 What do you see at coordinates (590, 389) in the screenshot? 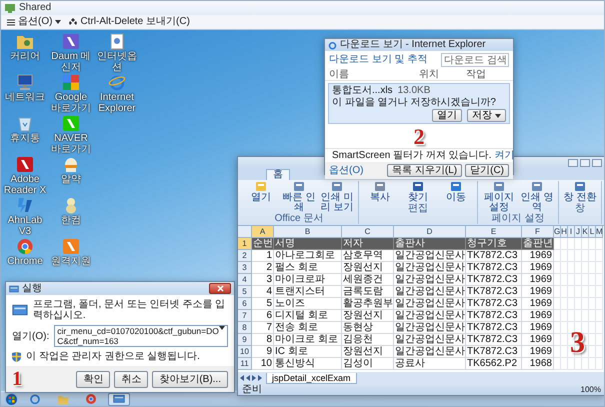
I see `zoom-level: 100%` at bounding box center [590, 389].